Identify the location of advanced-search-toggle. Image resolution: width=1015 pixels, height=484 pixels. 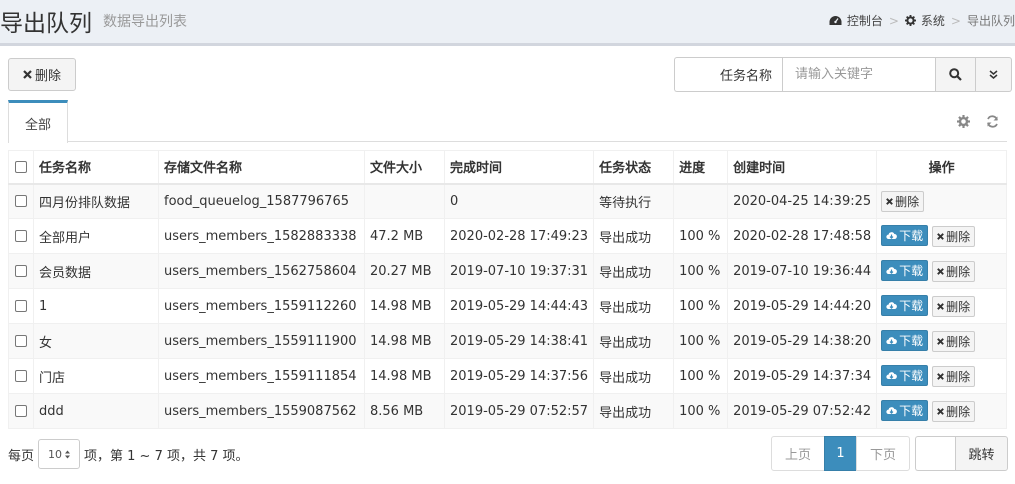
(994, 74).